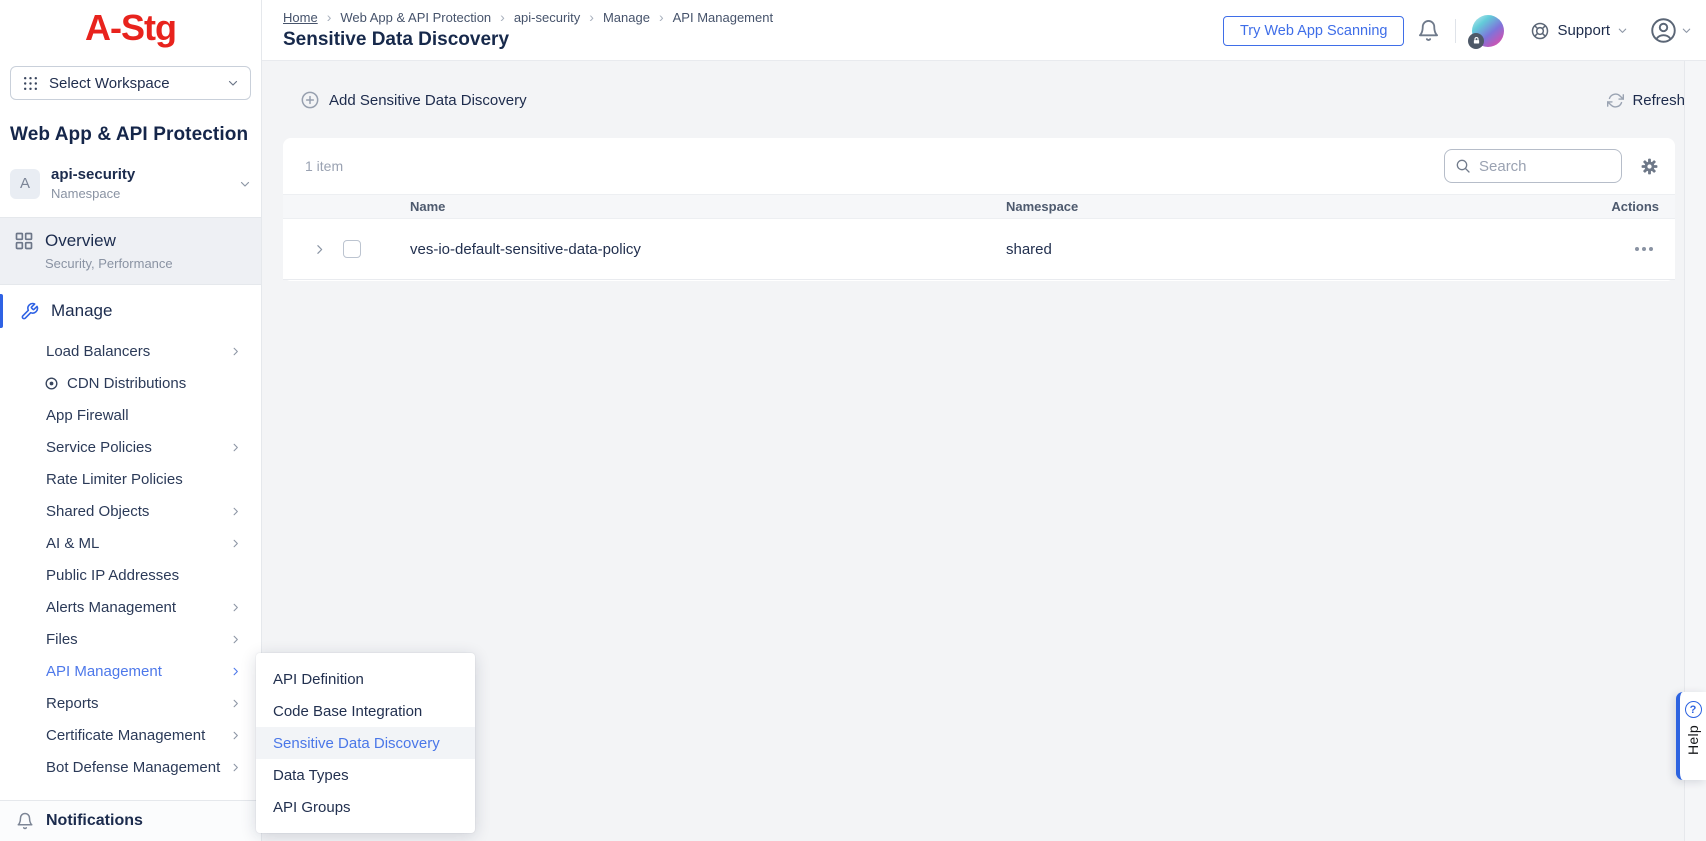 This screenshot has height=841, width=1706. I want to click on notifications-bell-button, so click(1428, 30).